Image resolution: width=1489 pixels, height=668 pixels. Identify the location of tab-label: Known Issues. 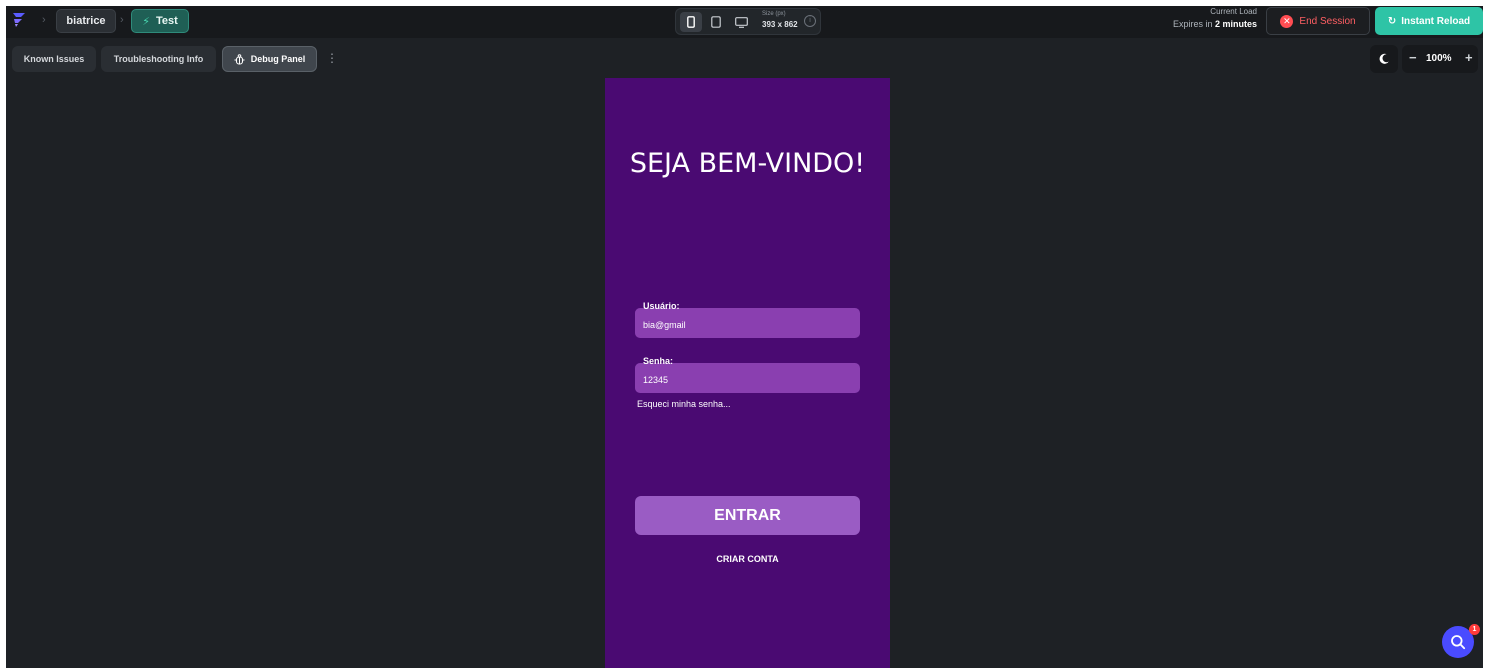
(54, 59).